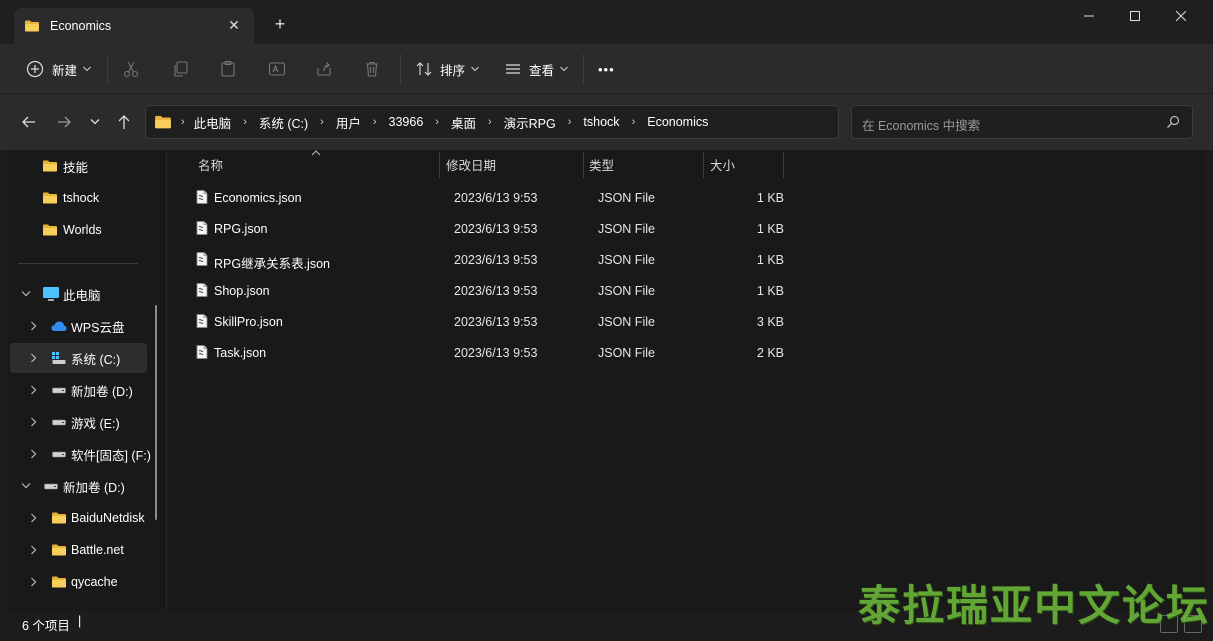  Describe the element at coordinates (770, 353) in the screenshot. I see `file-size: 2 KB` at that location.